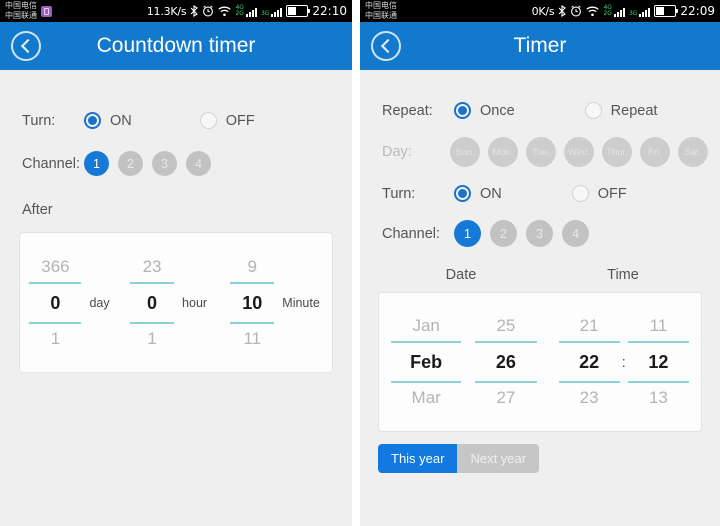  I want to click on duration-hour-spinner: 23 0 1, so click(152, 303).